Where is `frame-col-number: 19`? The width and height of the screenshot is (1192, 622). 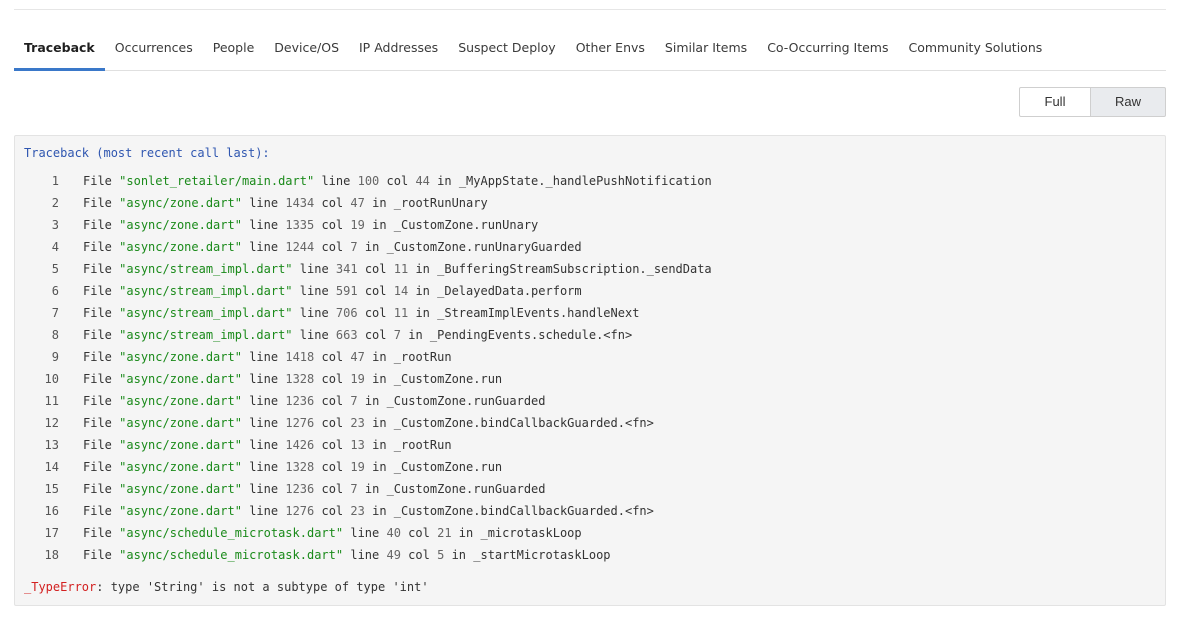 frame-col-number: 19 is located at coordinates (357, 379).